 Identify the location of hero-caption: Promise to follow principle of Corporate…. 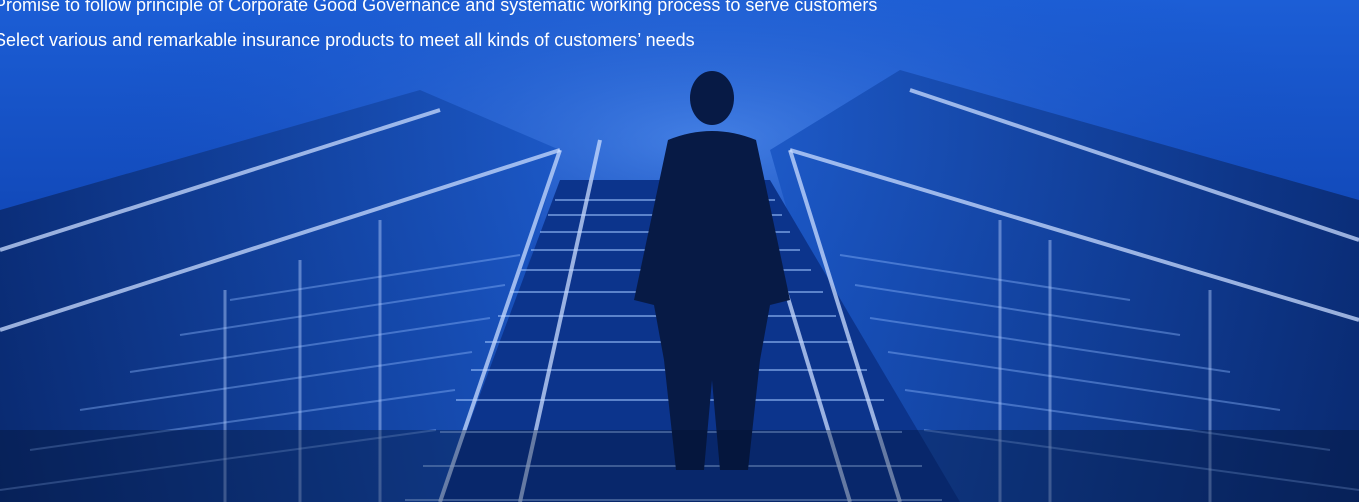
(438, 29).